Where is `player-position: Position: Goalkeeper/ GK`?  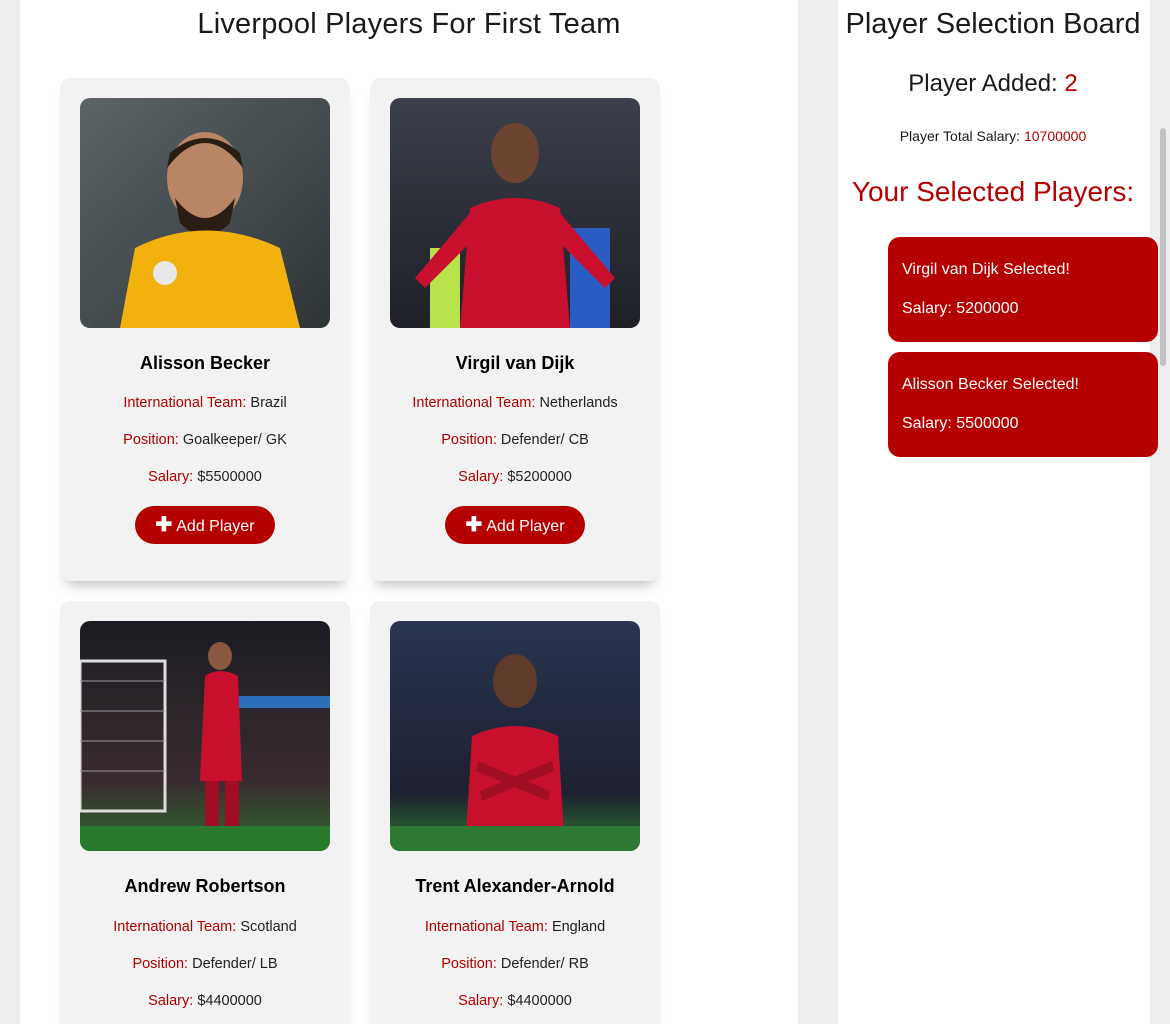 player-position: Position: Goalkeeper/ GK is located at coordinates (205, 440).